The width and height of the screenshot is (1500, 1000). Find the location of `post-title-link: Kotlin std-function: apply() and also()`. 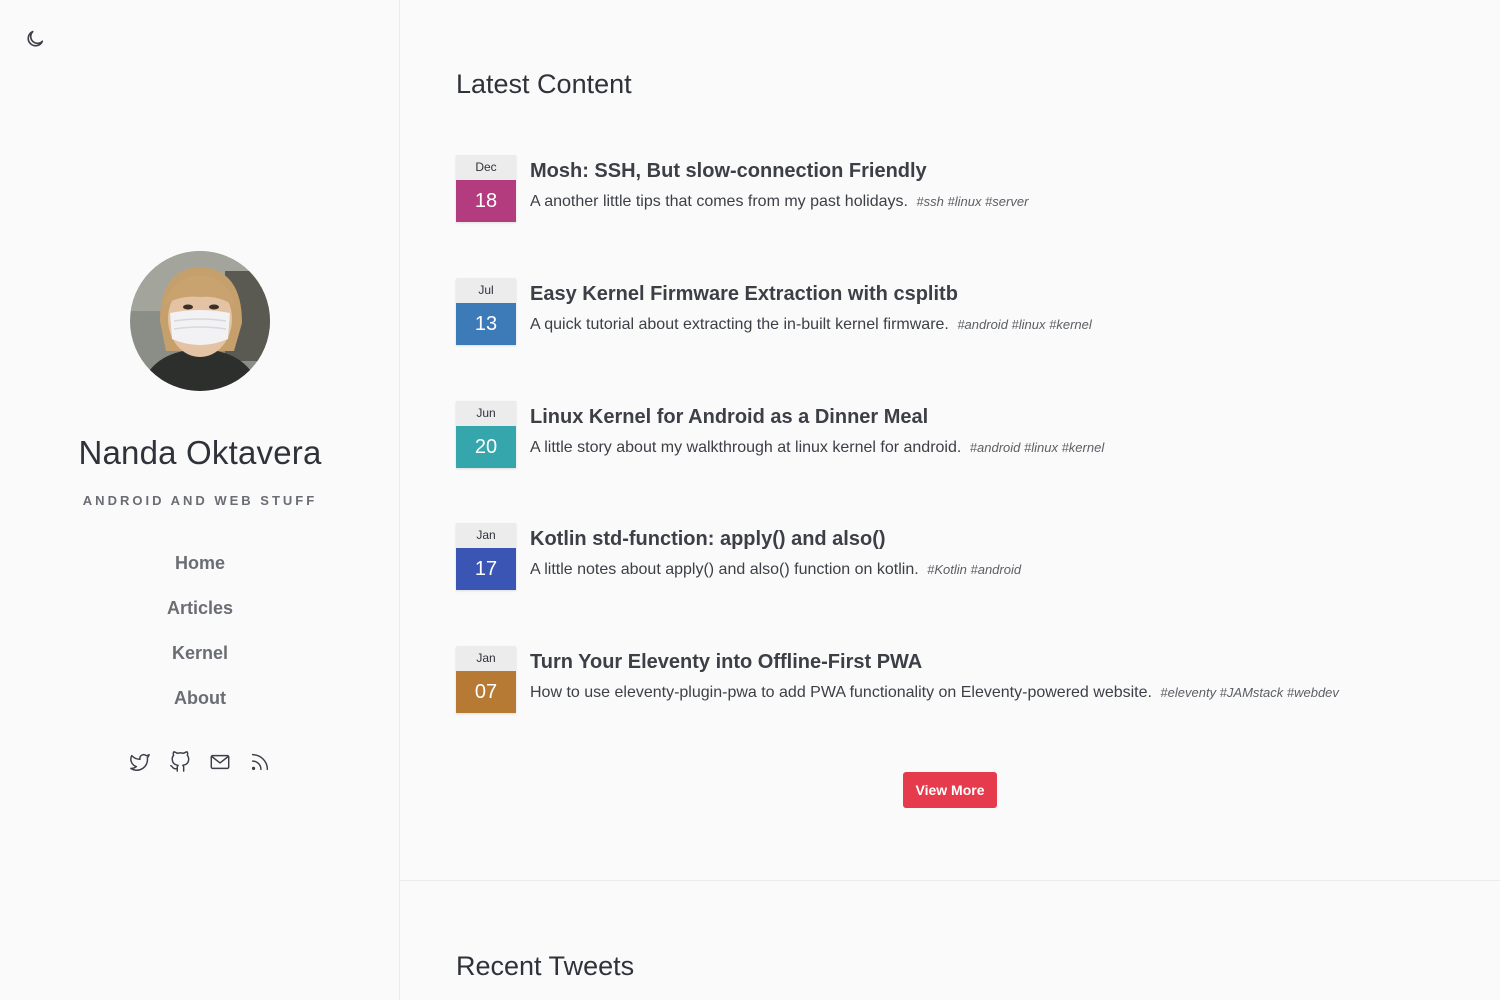

post-title-link: Kotlin std-function: apply() and also() is located at coordinates (708, 539).